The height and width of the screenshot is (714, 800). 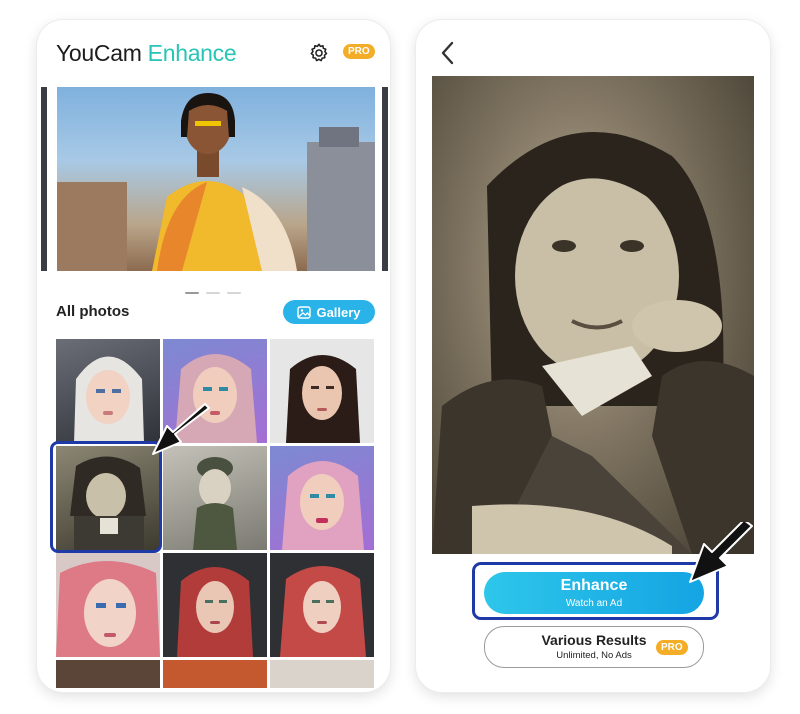 What do you see at coordinates (216, 182) in the screenshot?
I see `banner-illustration` at bounding box center [216, 182].